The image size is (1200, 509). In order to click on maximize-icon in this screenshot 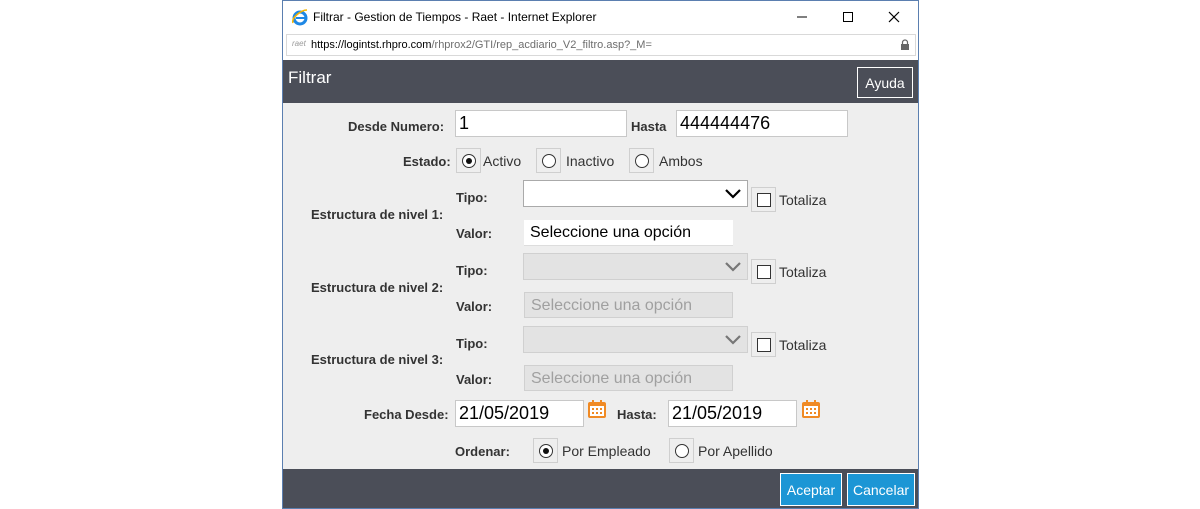, I will do `click(848, 17)`.